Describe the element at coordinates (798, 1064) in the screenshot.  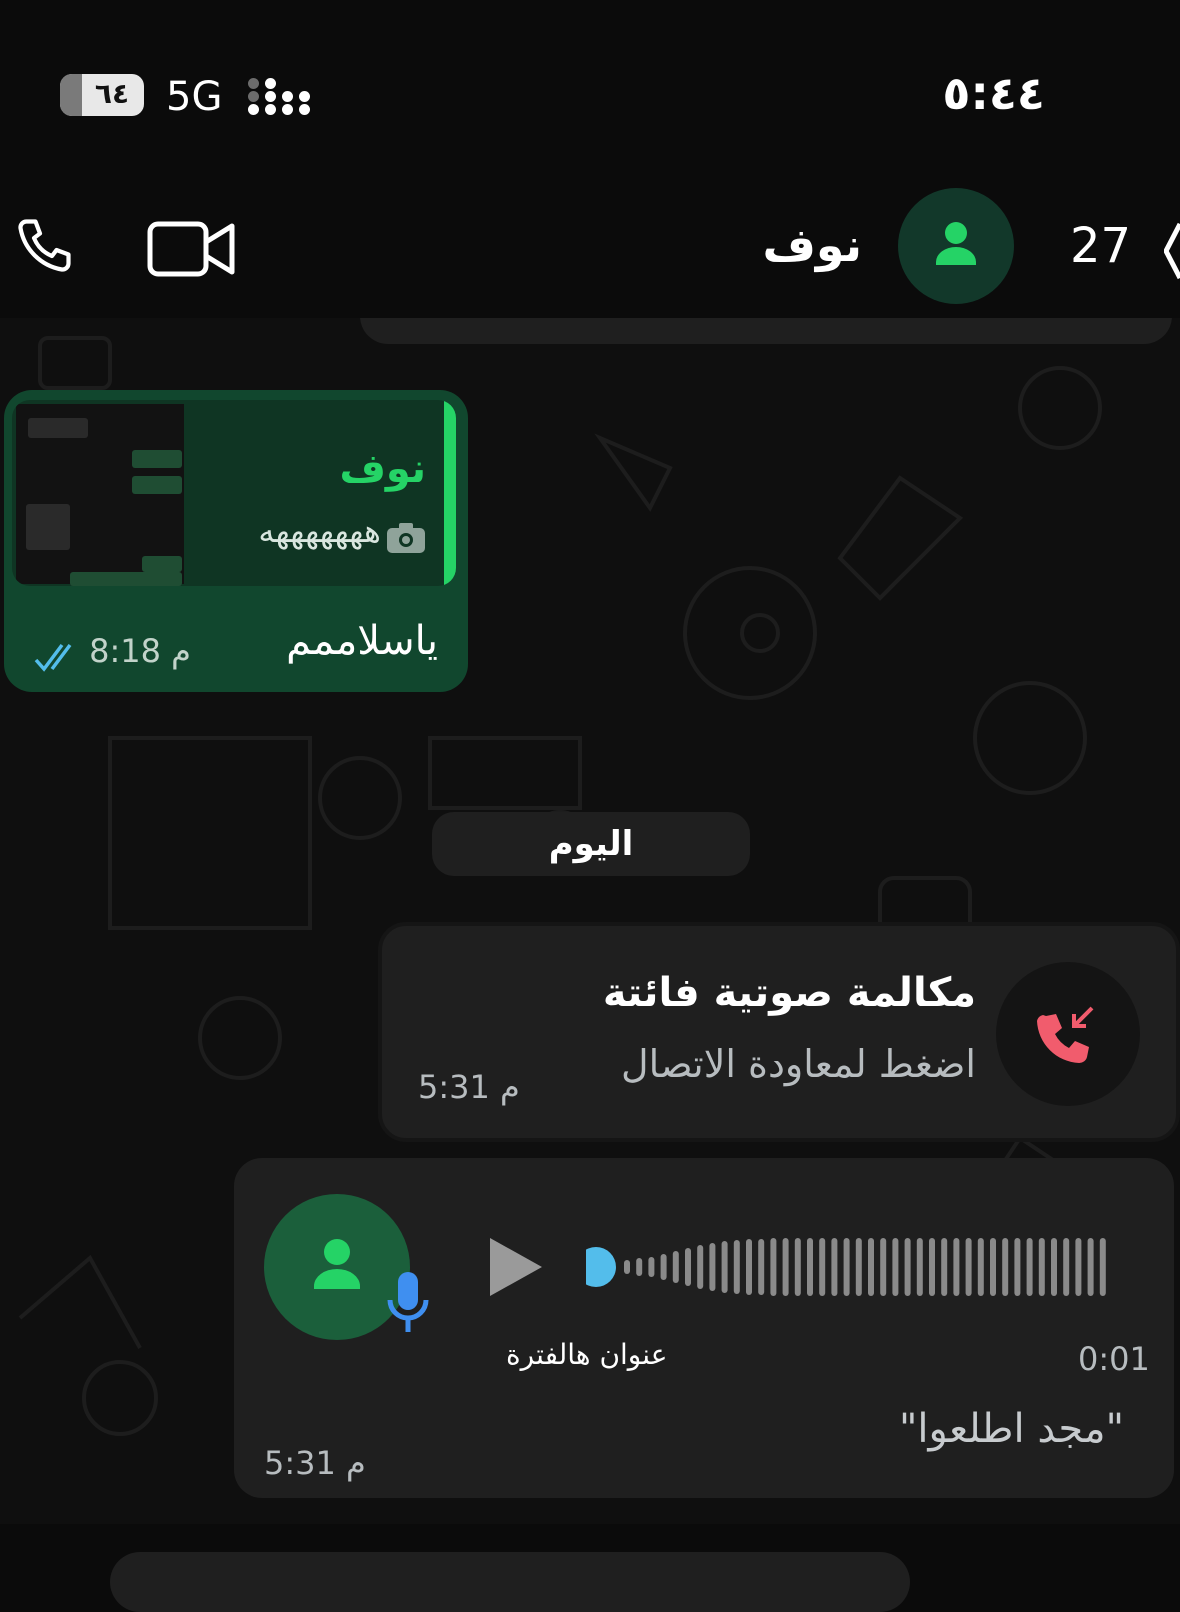
I see `missed-call-subtitle: اضغط لمعاودة الاتصال` at that location.